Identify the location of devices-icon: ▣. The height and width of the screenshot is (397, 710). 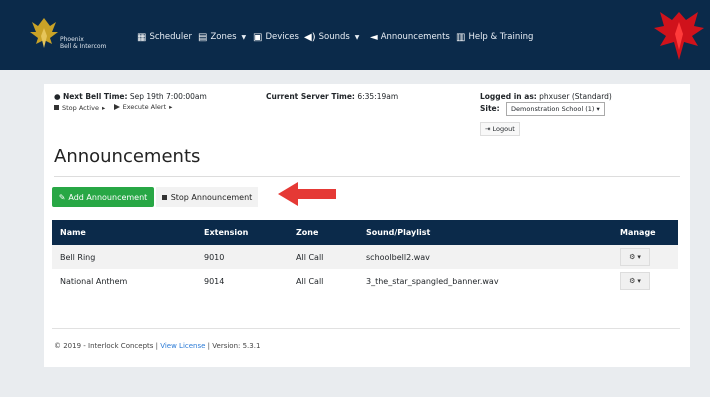
(258, 37).